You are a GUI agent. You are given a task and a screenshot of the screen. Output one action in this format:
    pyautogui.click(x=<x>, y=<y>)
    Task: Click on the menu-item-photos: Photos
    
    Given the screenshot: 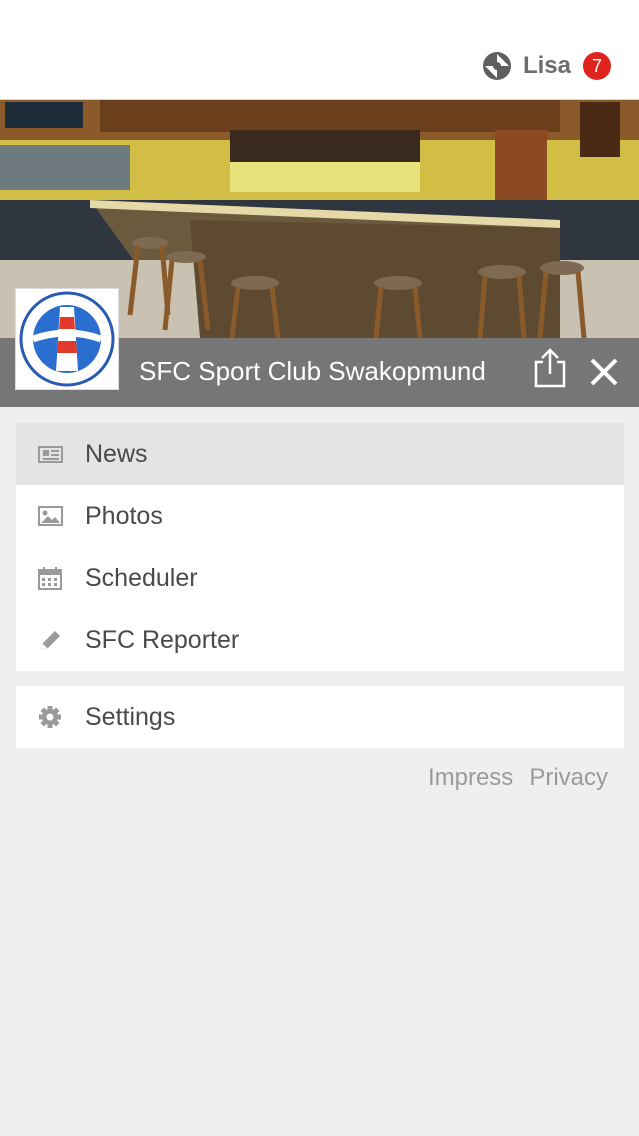 What is the action you would take?
    pyautogui.click(x=320, y=516)
    